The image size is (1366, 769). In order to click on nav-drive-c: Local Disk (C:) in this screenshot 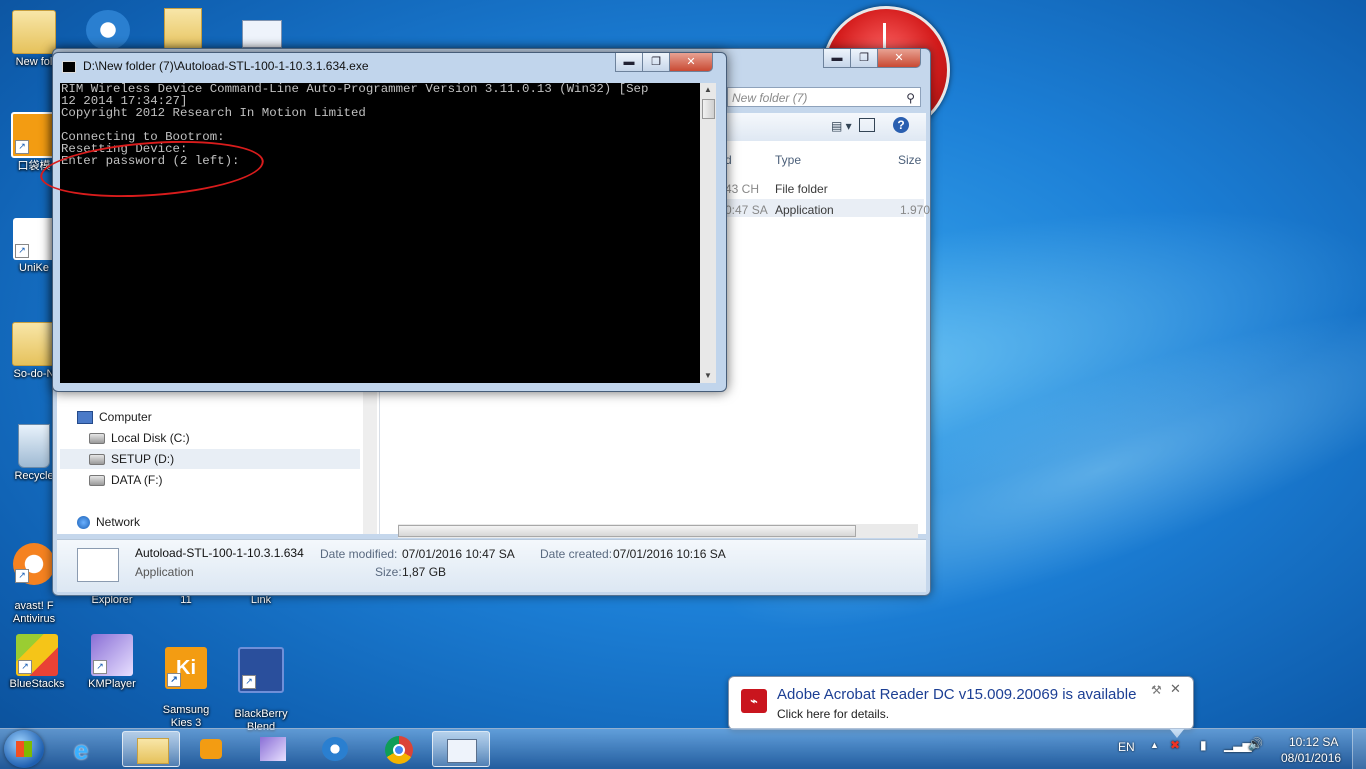, I will do `click(139, 438)`.